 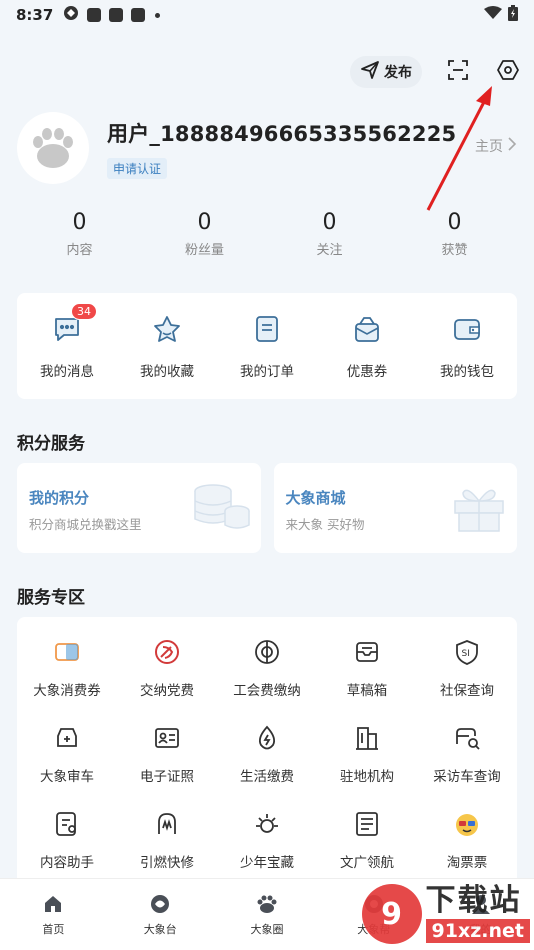 What do you see at coordinates (167, 668) in the screenshot?
I see `service-item: 交纳党费` at bounding box center [167, 668].